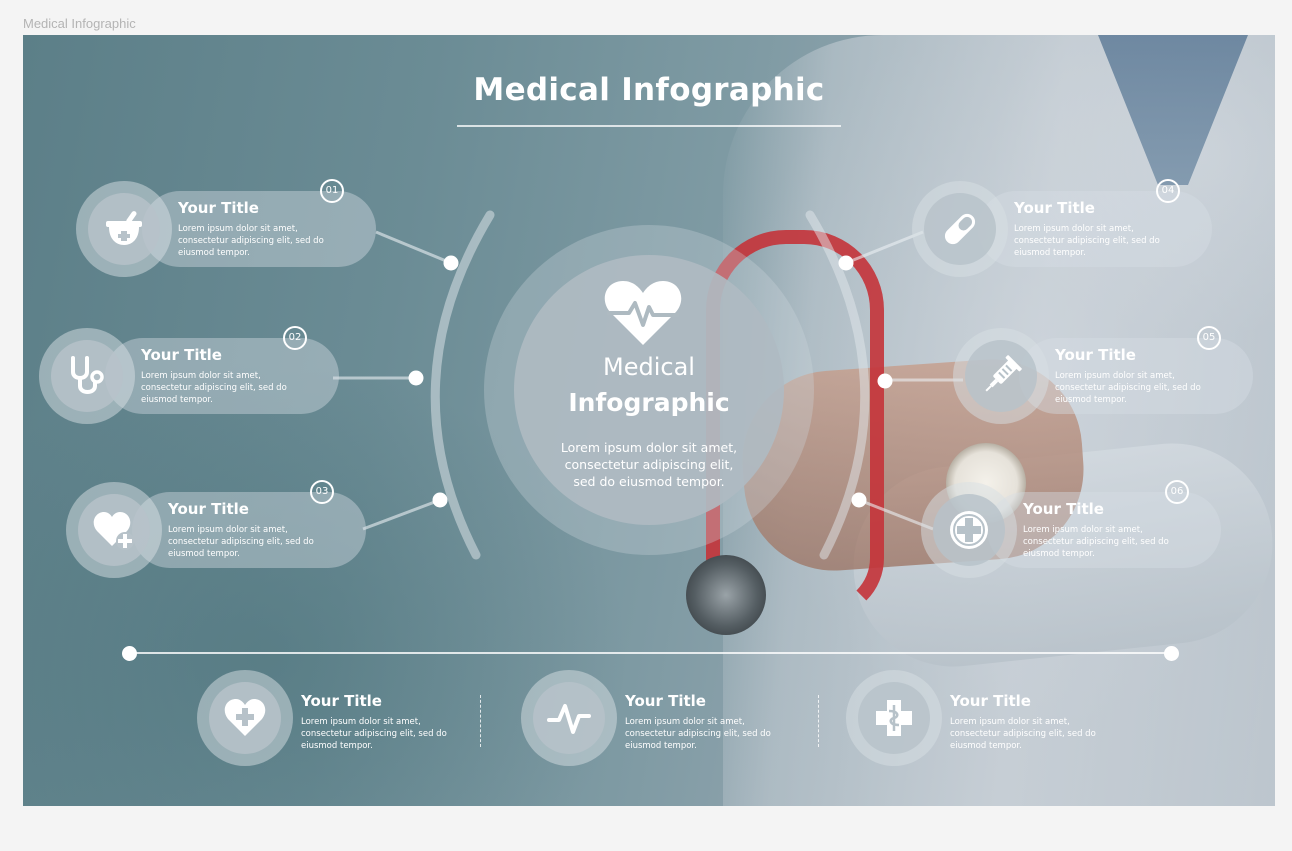  I want to click on frame-label: Medical Infographic, so click(79, 23).